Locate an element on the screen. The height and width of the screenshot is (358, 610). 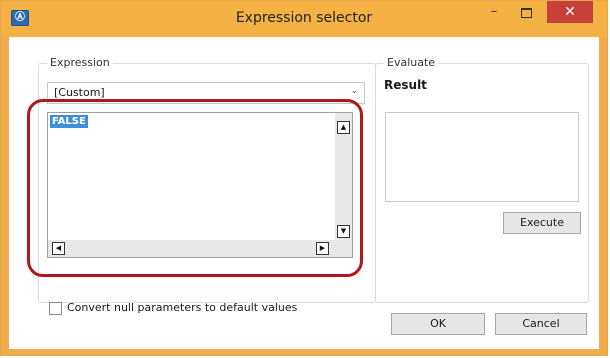
minimize-button: – is located at coordinates (494, 12).